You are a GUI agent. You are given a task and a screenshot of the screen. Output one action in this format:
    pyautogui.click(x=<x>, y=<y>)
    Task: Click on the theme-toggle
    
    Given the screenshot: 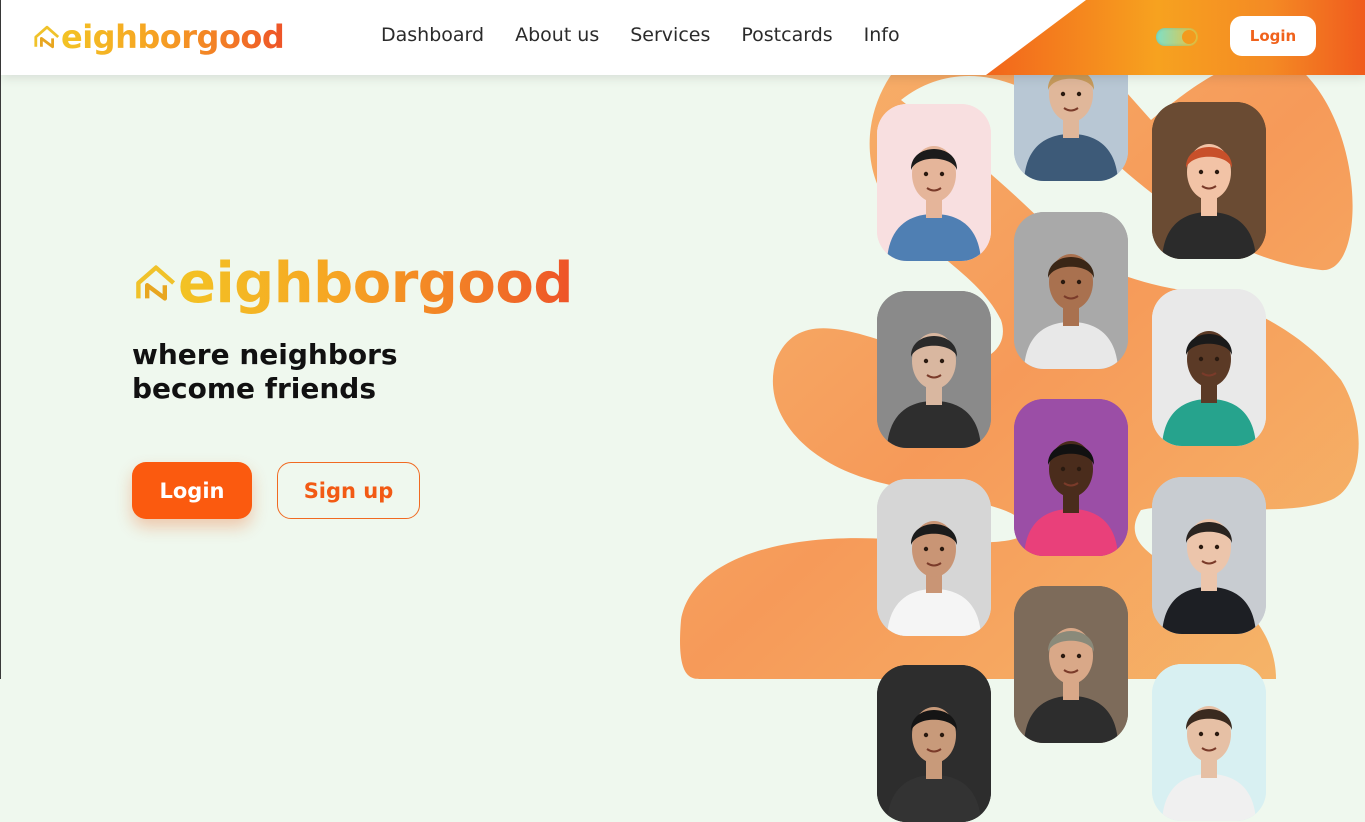 What is the action you would take?
    pyautogui.click(x=1177, y=37)
    